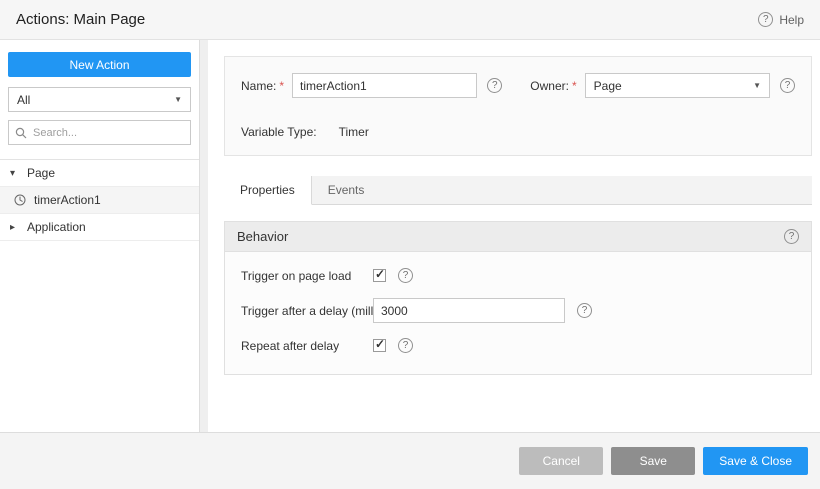 The height and width of the screenshot is (489, 820). Describe the element at coordinates (20, 200) in the screenshot. I see `clock-icon` at that location.